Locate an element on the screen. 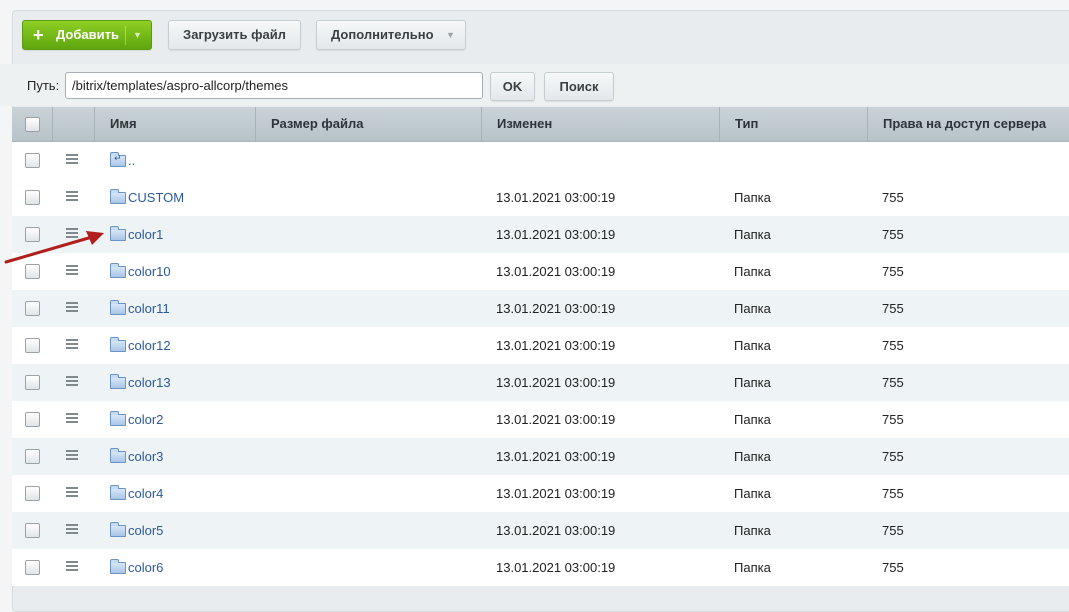 Image resolution: width=1069 pixels, height=612 pixels. table-row: color5 13.01.2021 03:00:19 Папка 755 is located at coordinates (540, 530).